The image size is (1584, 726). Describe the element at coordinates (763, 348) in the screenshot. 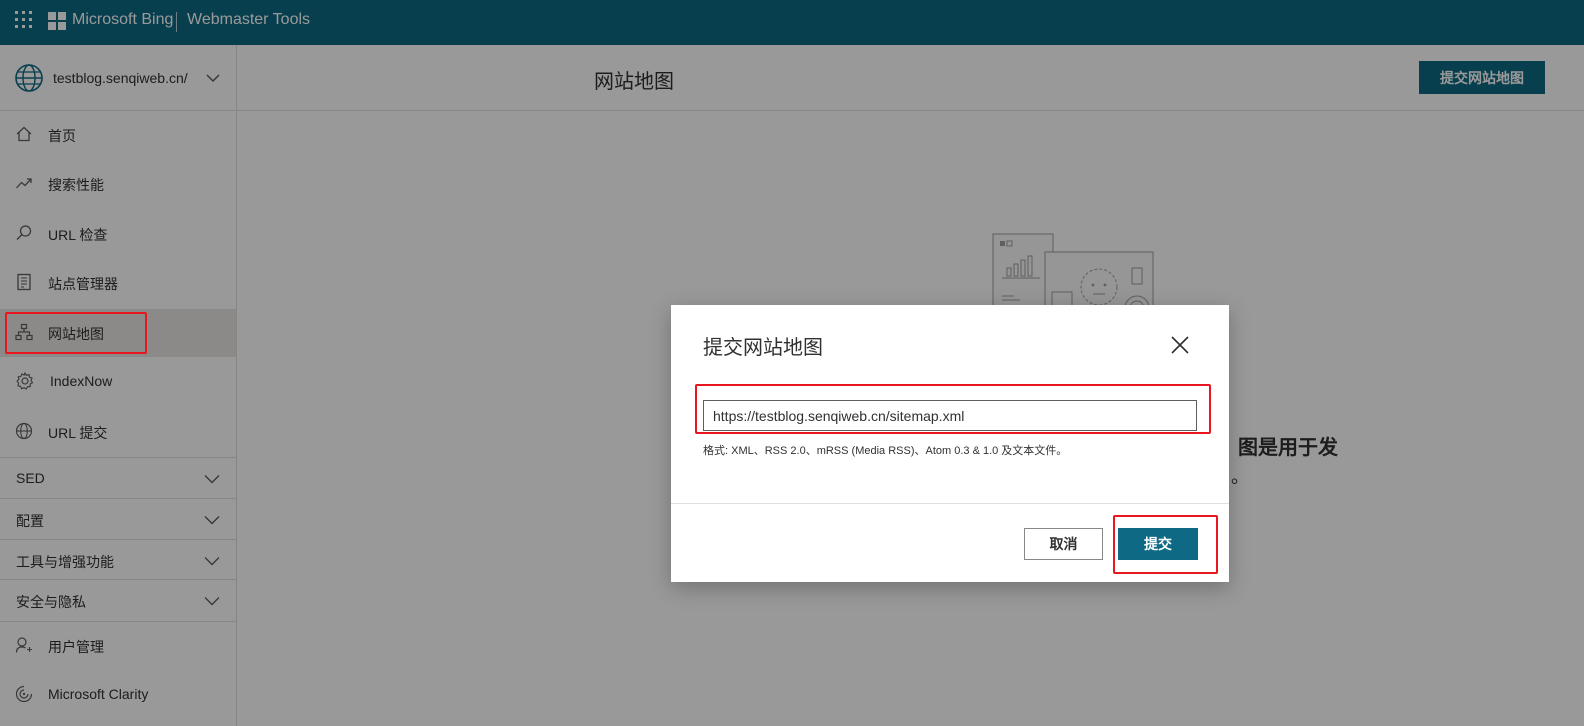

I see `dialog-title: 提交网站地图` at that location.